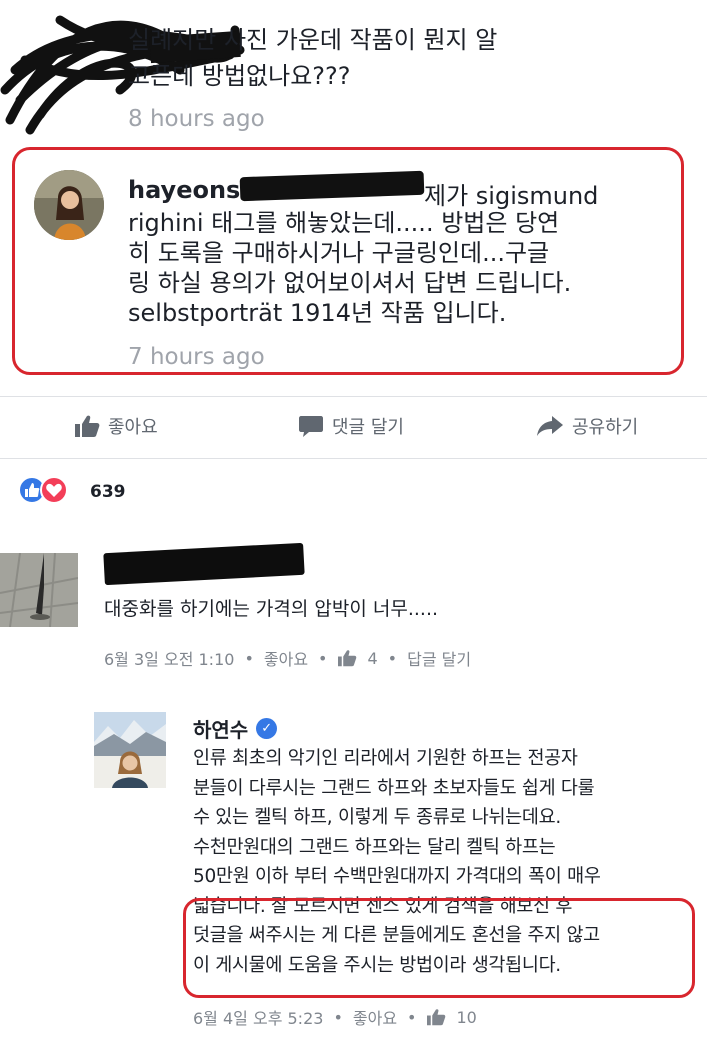 The height and width of the screenshot is (1045, 707). I want to click on like-button: 좋아요, so click(116, 426).